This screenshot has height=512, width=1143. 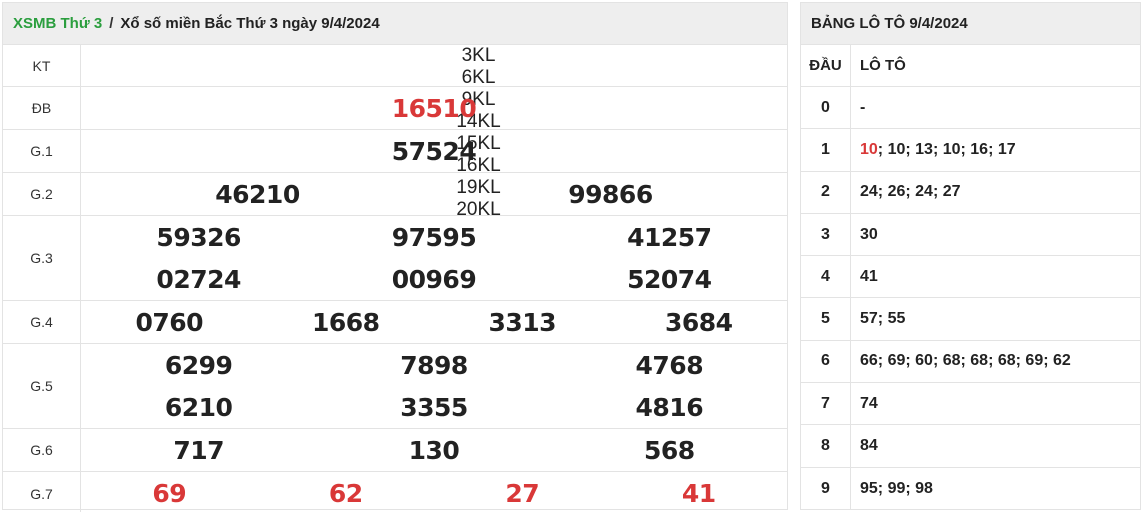 I want to click on prize-number: 6210, so click(x=198, y=407).